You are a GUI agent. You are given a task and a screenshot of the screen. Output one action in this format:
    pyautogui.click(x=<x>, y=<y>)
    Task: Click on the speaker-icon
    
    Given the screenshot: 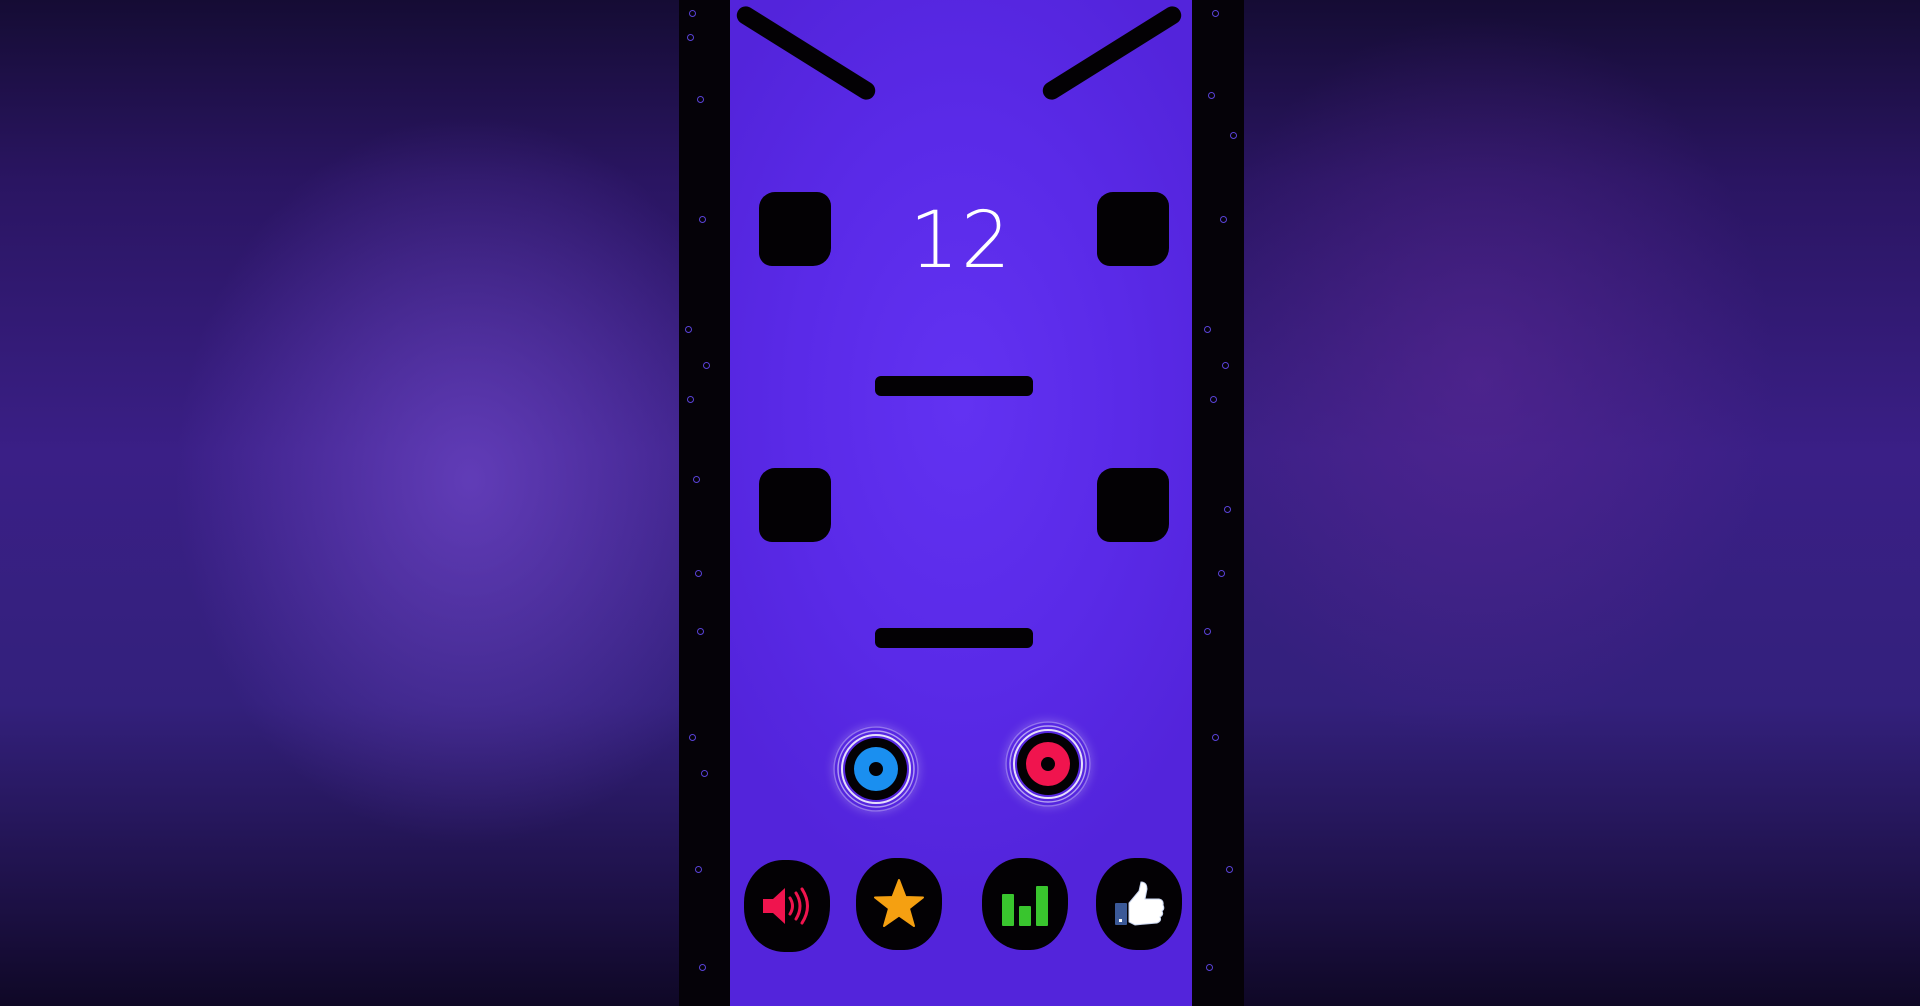 What is the action you would take?
    pyautogui.click(x=786, y=906)
    